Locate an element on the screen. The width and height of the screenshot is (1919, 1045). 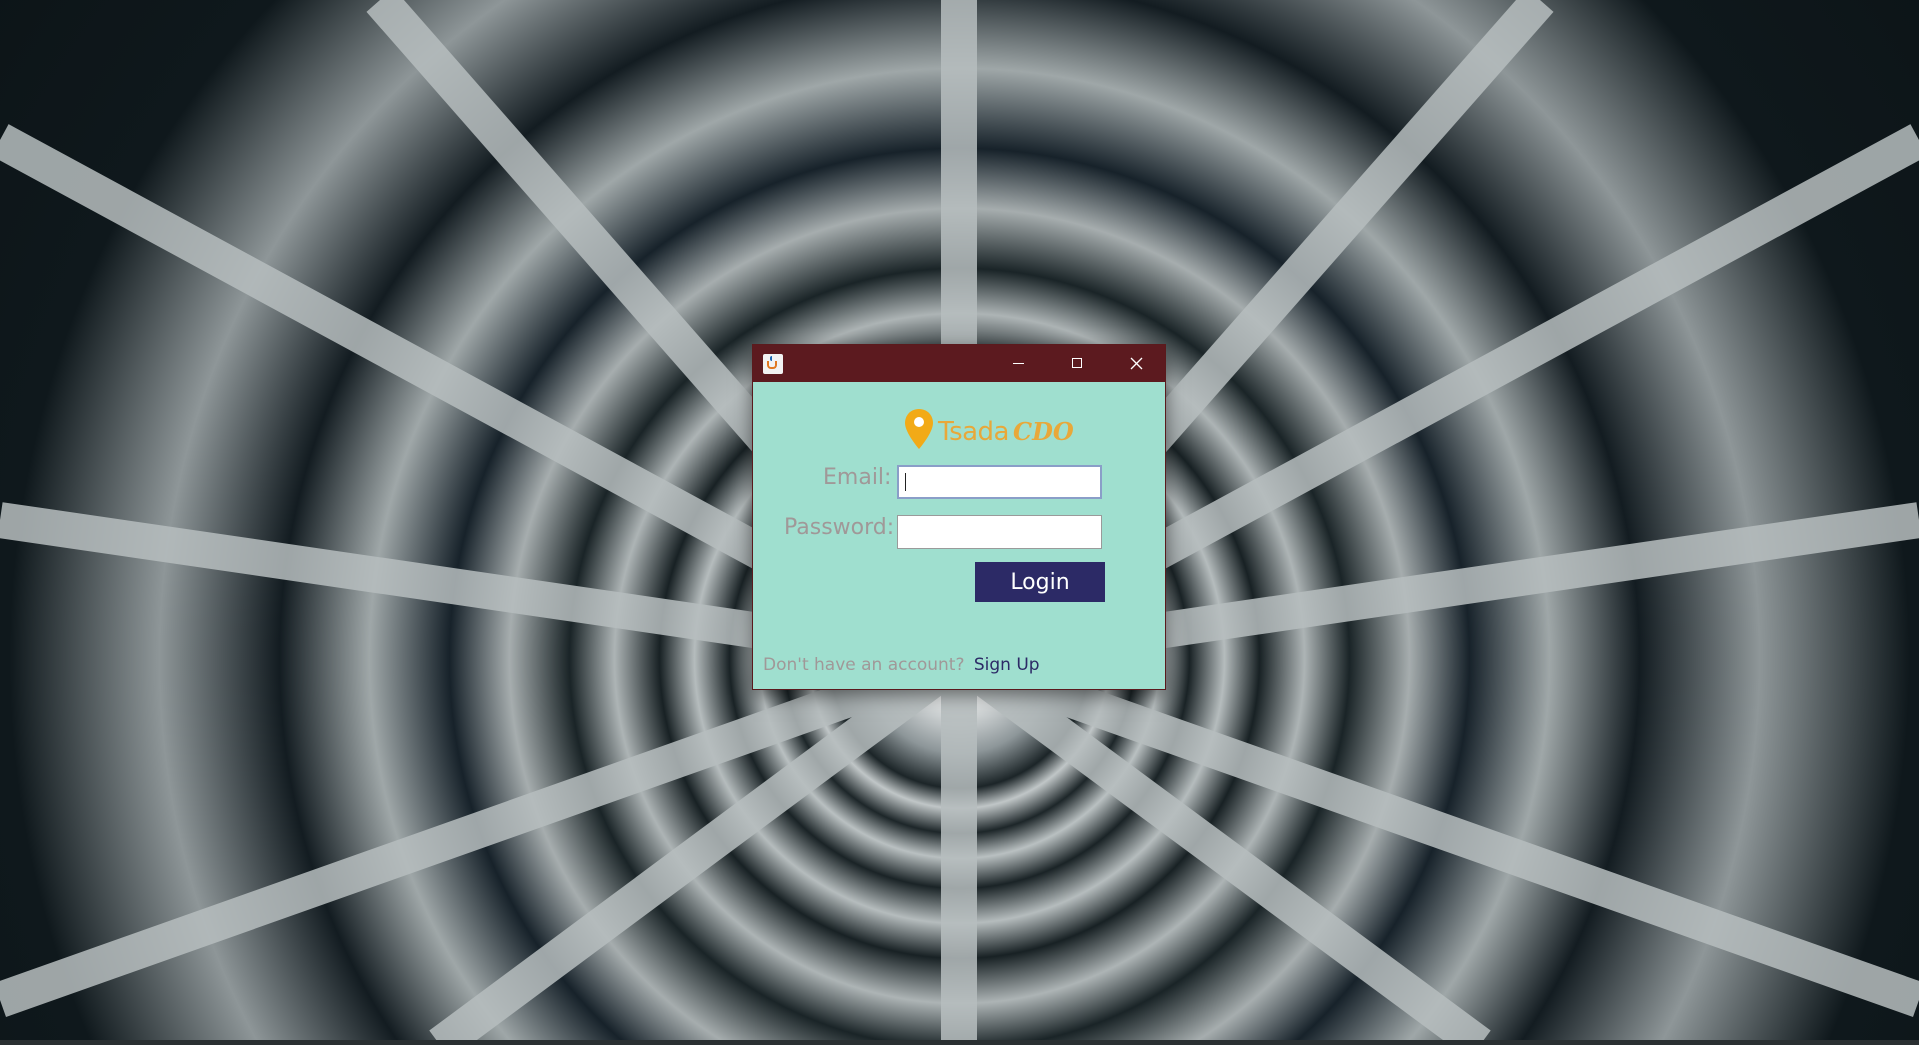
bottom-strip is located at coordinates (959, 1042).